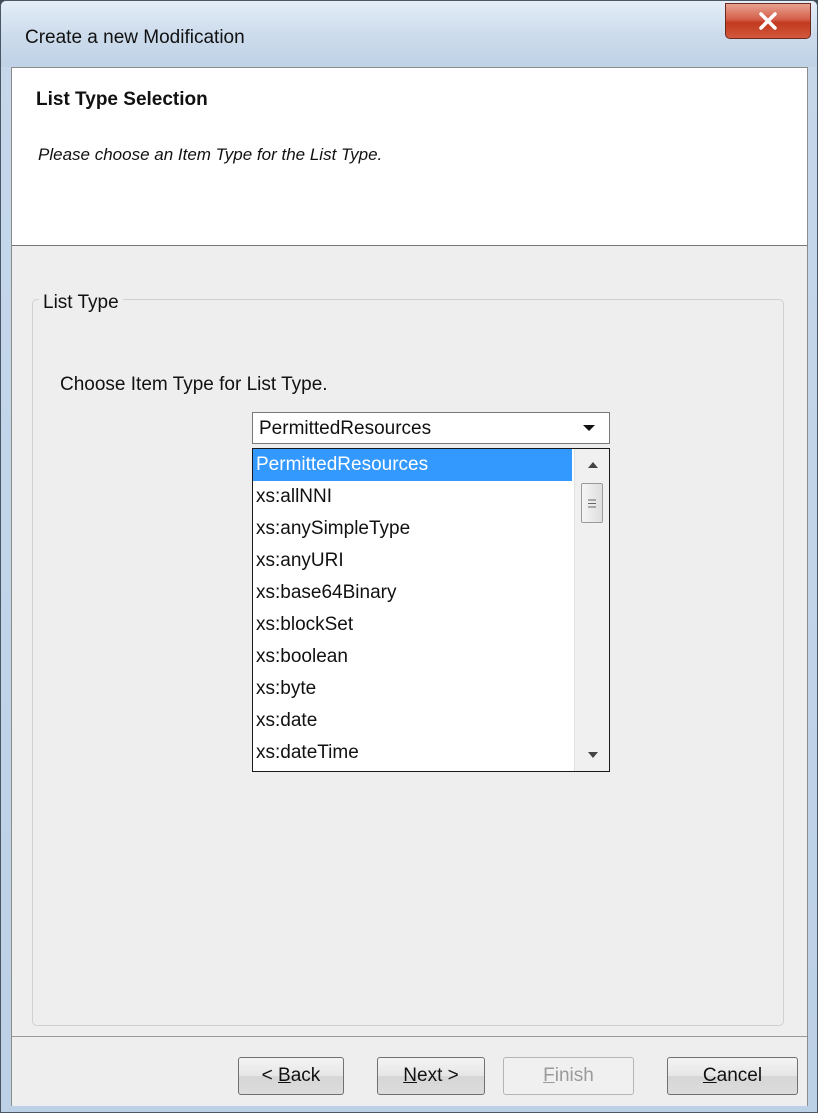 The image size is (818, 1113). What do you see at coordinates (412, 657) in the screenshot?
I see `list-option: xs:boolean` at bounding box center [412, 657].